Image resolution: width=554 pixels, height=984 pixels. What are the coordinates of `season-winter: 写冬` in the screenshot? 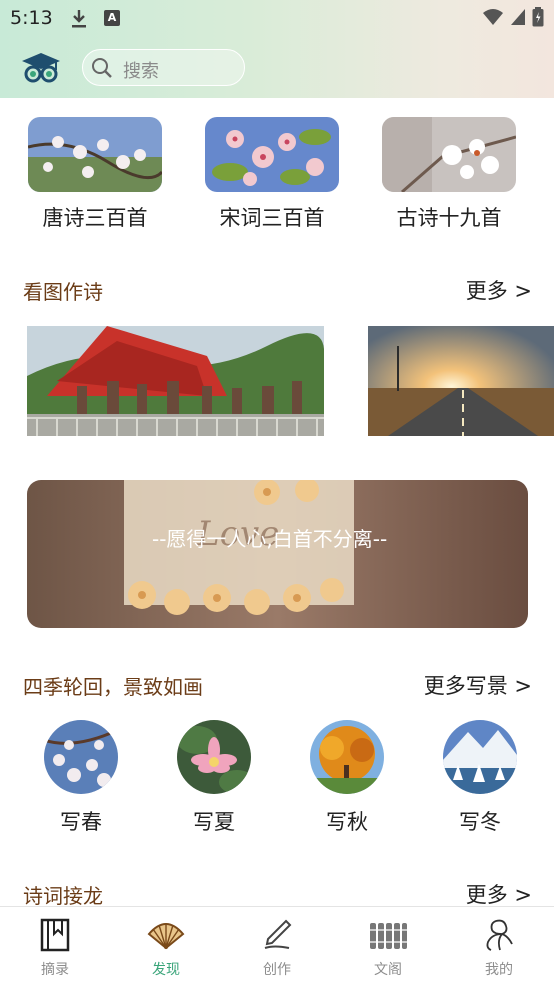 It's located at (480, 778).